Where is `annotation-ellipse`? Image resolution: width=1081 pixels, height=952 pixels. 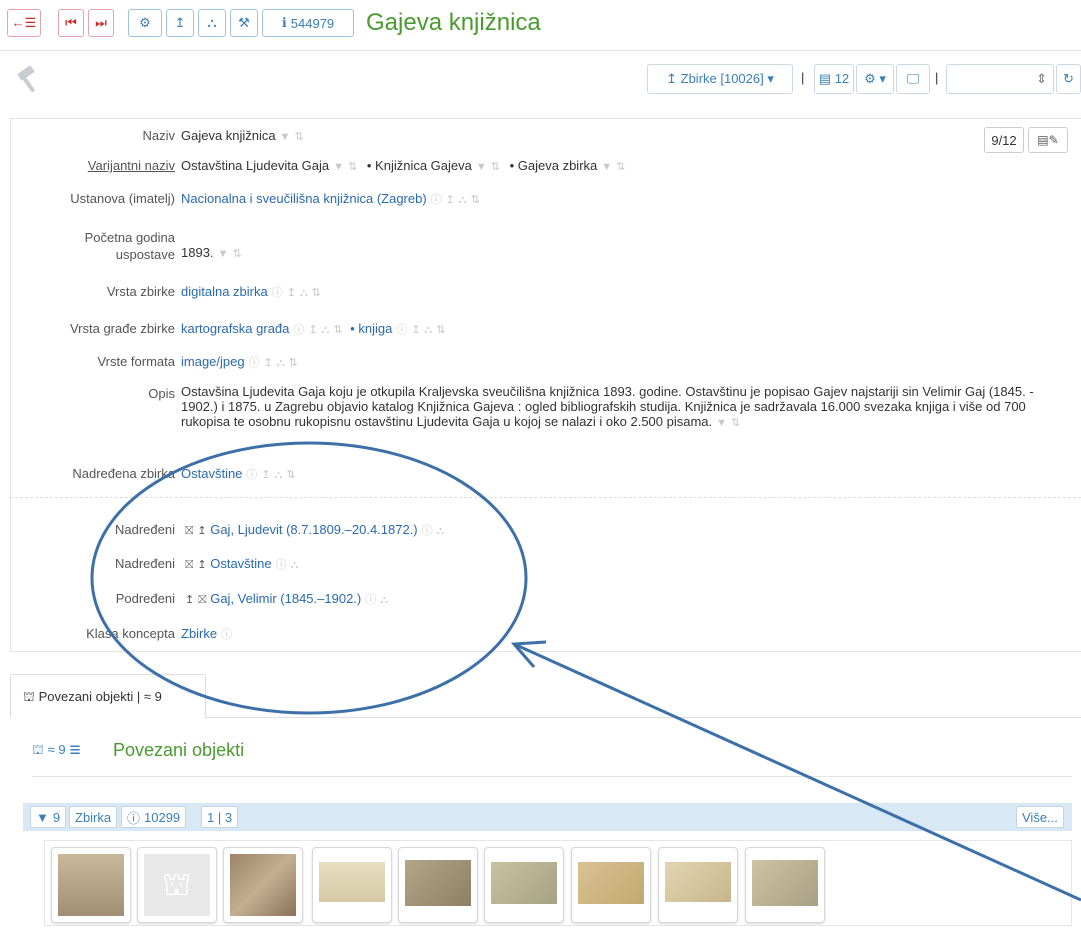 annotation-ellipse is located at coordinates (309, 578).